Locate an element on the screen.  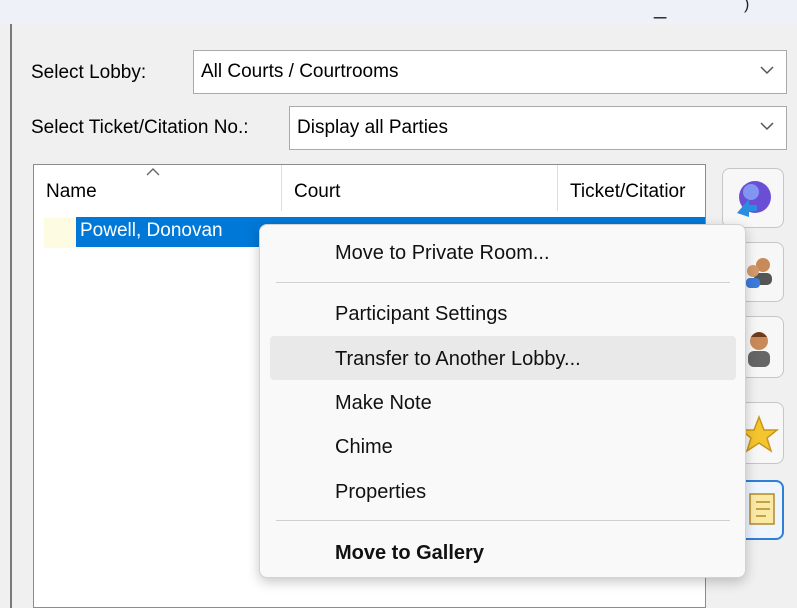
globe-arrow-icon is located at coordinates (754, 199).